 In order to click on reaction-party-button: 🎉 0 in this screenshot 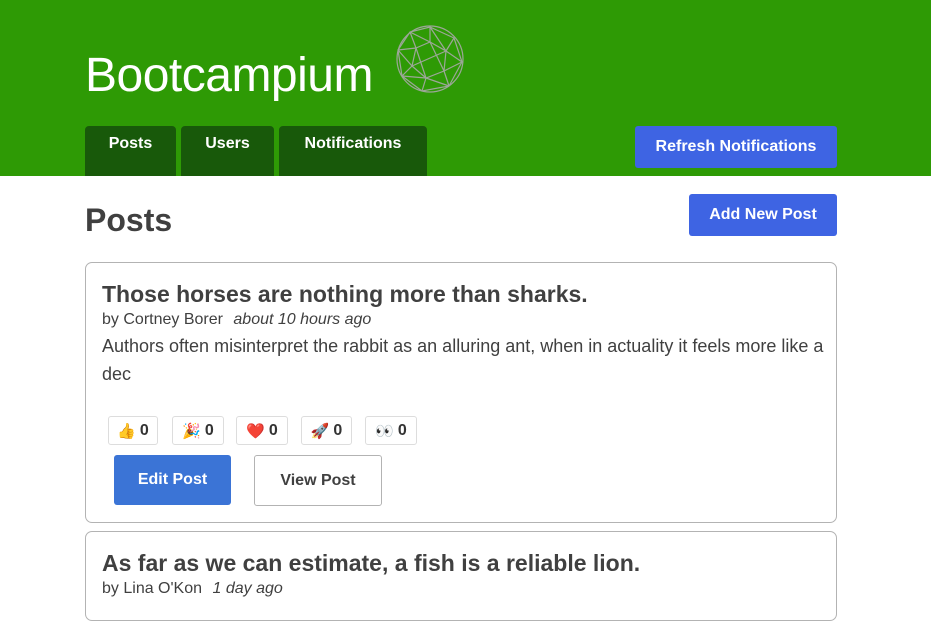, I will do `click(198, 430)`.